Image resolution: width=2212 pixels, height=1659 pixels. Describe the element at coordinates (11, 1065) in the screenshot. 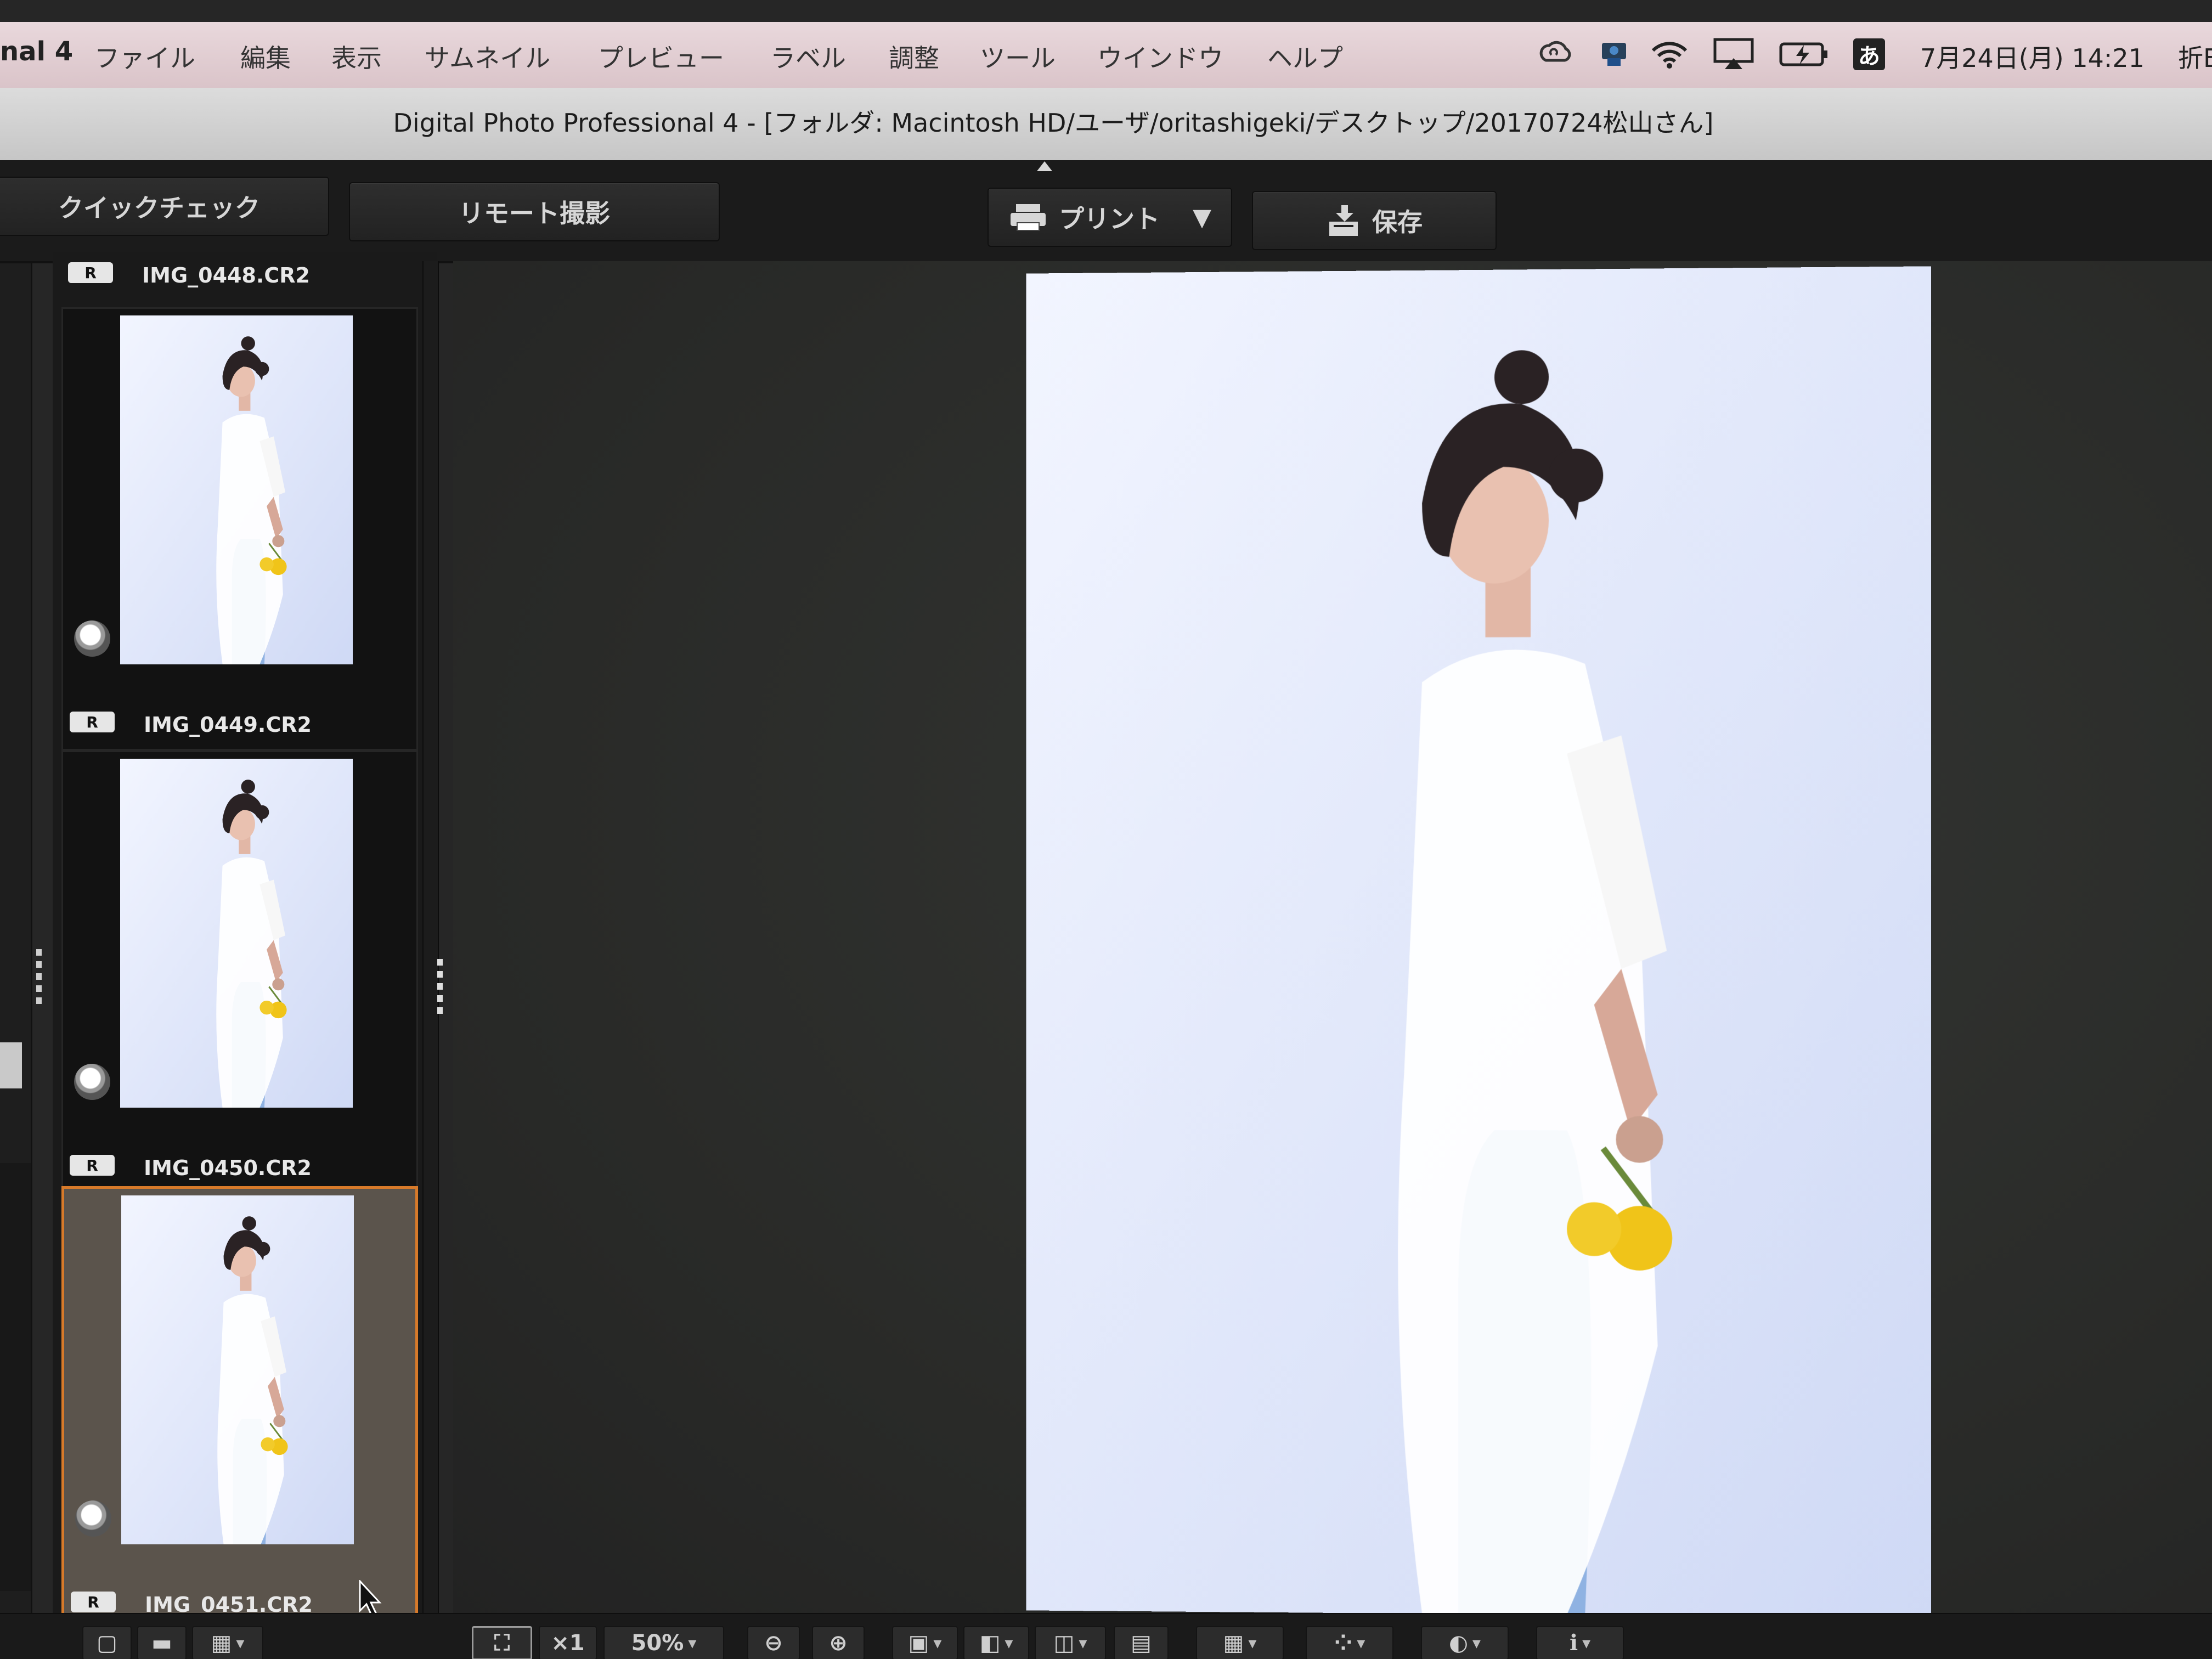

I see `left-strip-tab` at that location.